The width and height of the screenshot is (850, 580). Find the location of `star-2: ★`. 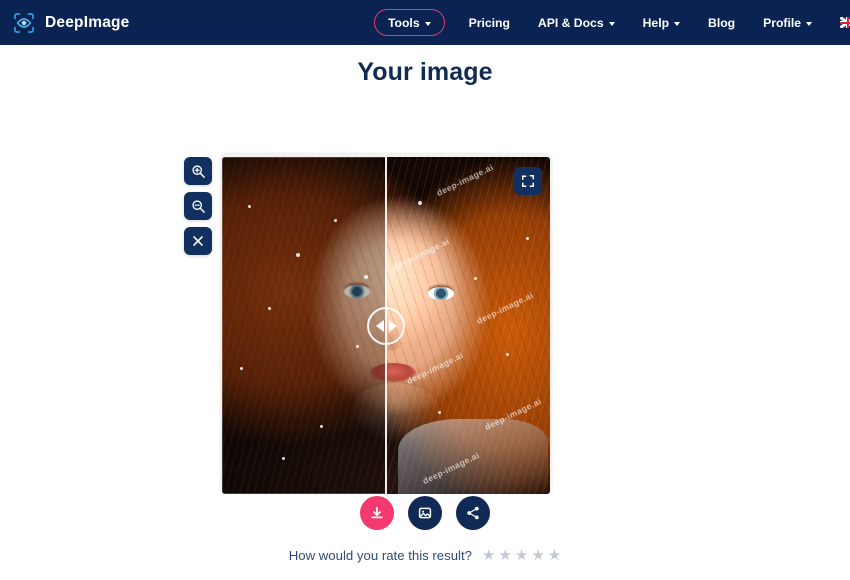

star-2: ★ is located at coordinates (504, 555).